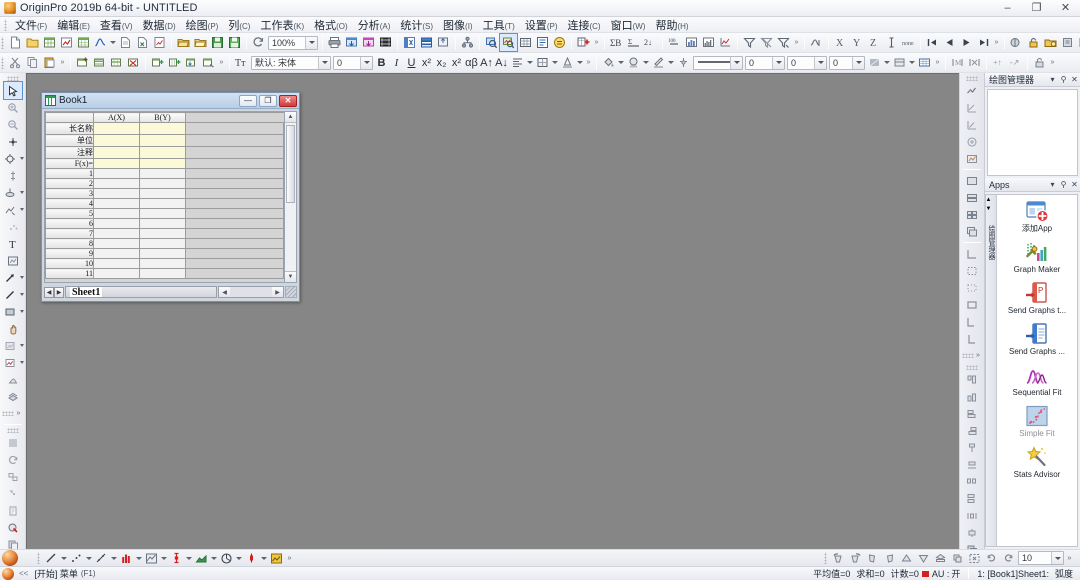  What do you see at coordinates (972, 413) in the screenshot?
I see `align-objects-left-icon` at bounding box center [972, 413].